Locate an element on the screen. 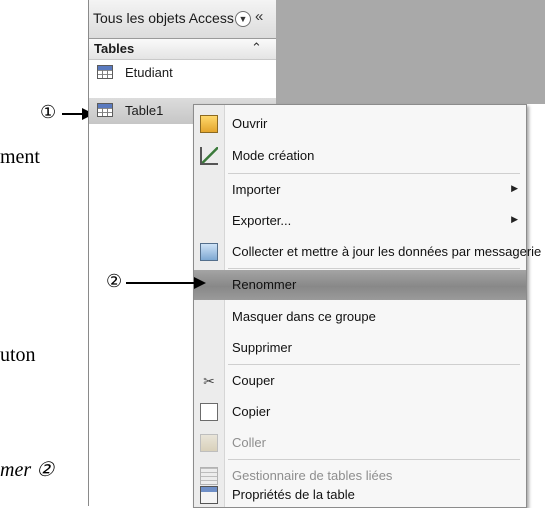 This screenshot has height=508, width=545. callout-number-2: ② is located at coordinates (114, 281).